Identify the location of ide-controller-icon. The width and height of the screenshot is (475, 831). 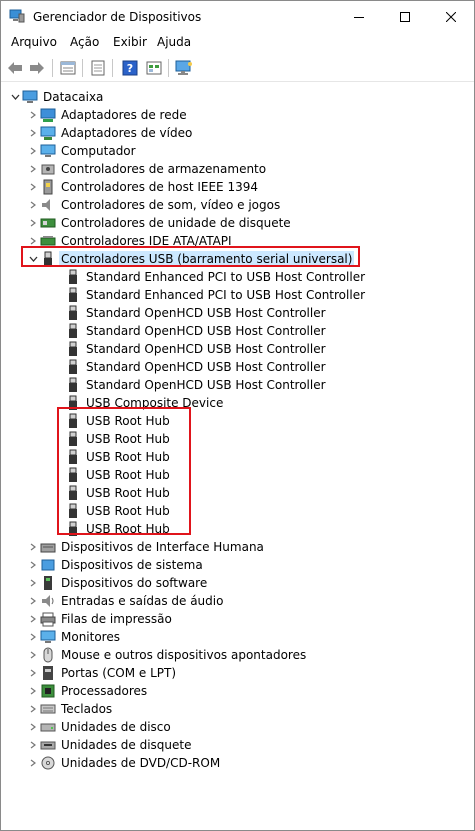
(48, 241).